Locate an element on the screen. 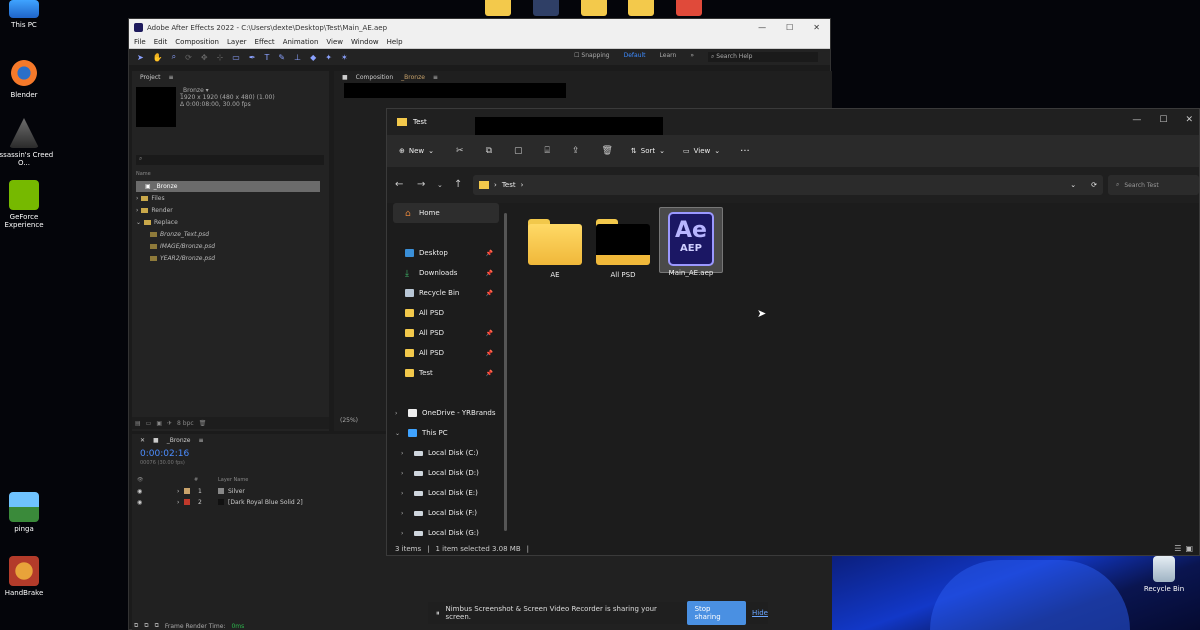  project-item: › Render is located at coordinates (228, 210).